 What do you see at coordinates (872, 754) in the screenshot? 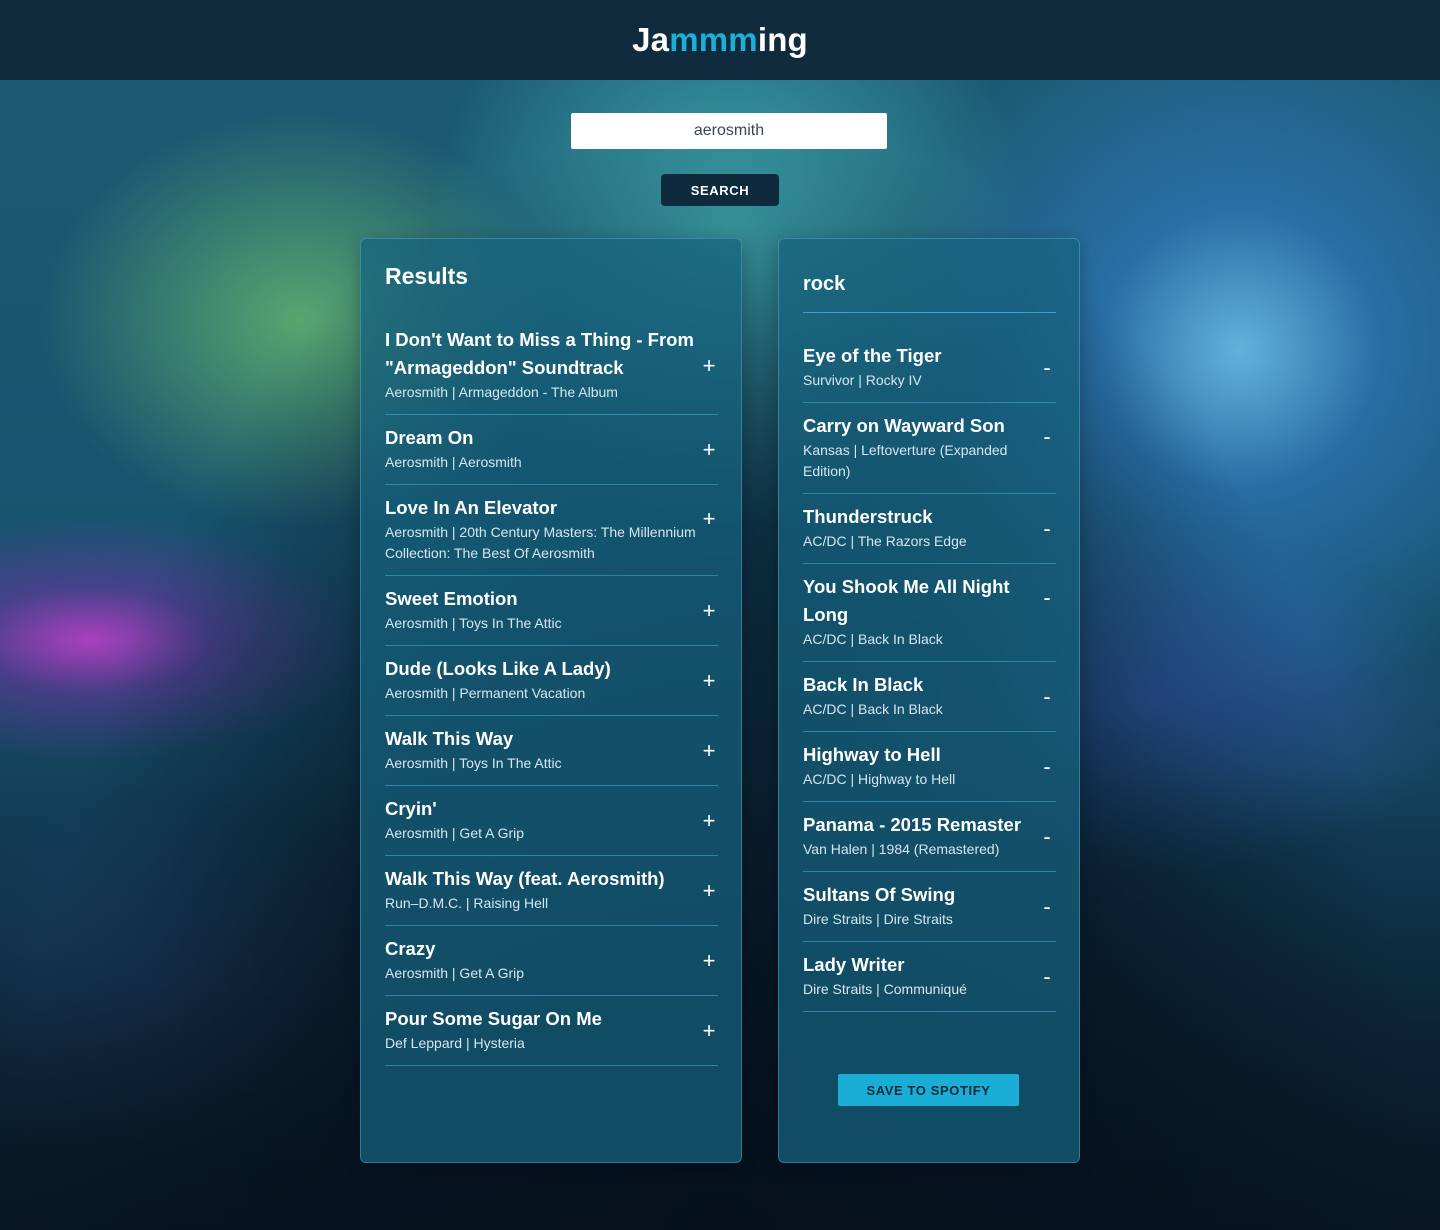
I see `track-name: Highway to Hell` at bounding box center [872, 754].